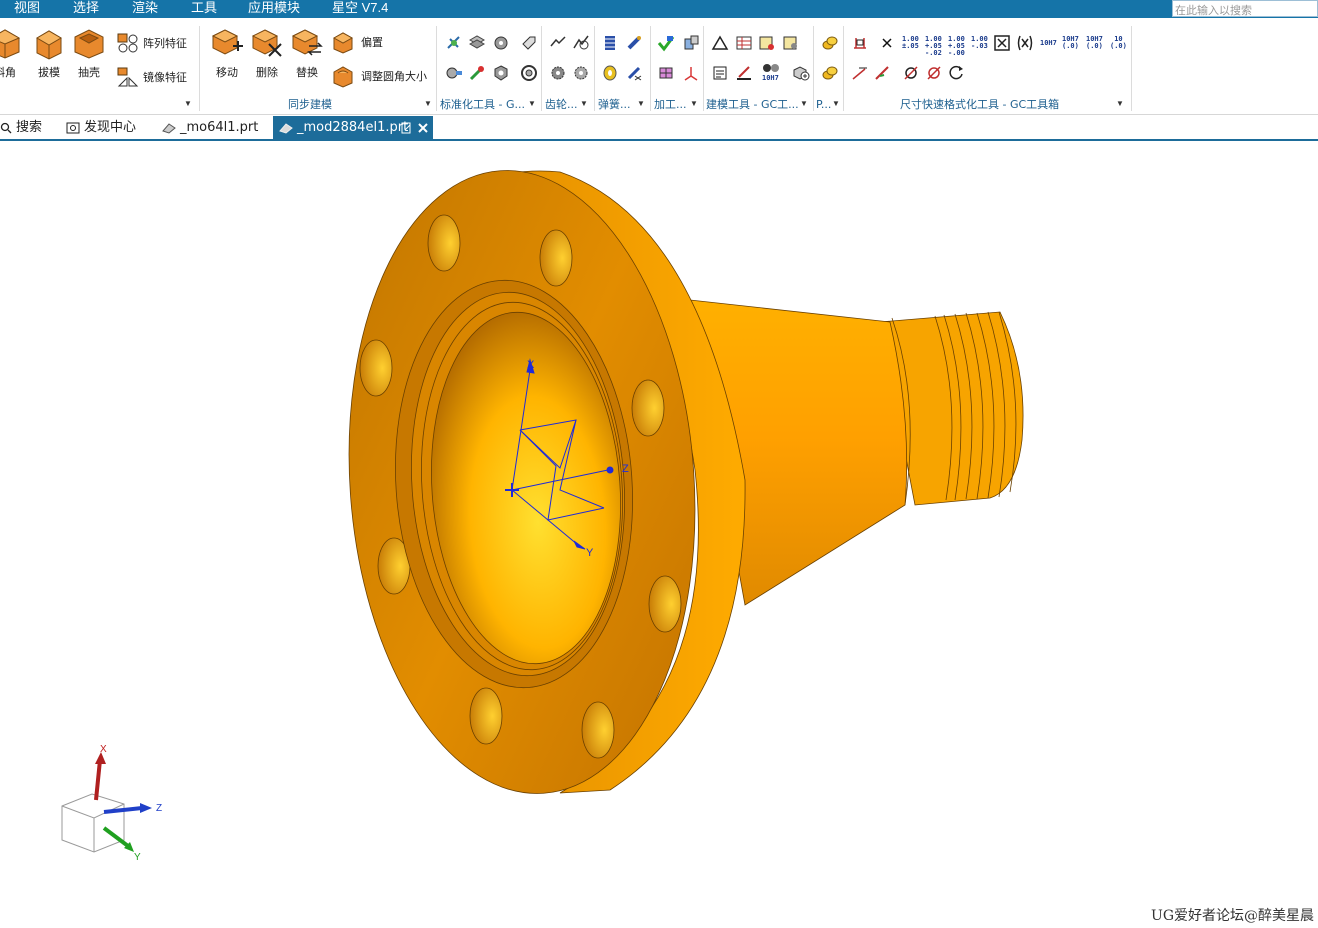 This screenshot has height=928, width=1318. I want to click on coins-stack-icon, so click(830, 73).